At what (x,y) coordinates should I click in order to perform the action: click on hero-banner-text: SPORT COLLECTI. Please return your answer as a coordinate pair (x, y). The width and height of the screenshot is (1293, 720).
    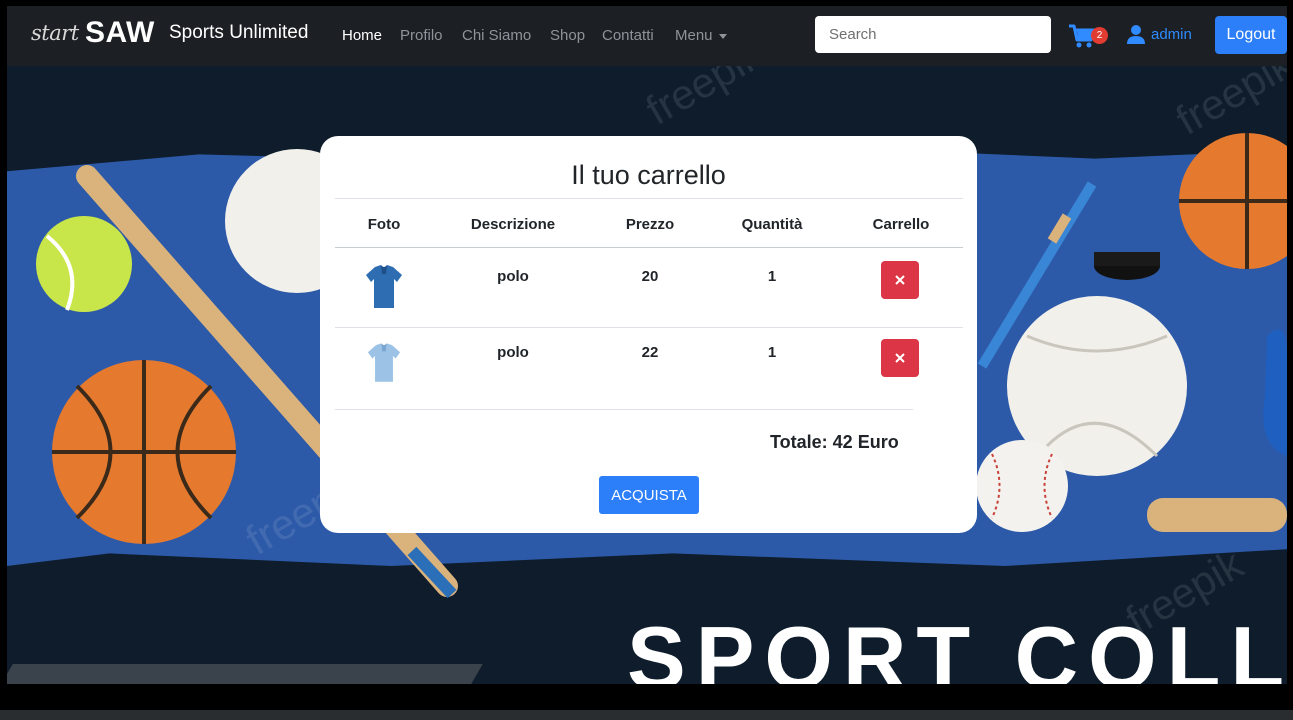
    Looking at the image, I should click on (957, 646).